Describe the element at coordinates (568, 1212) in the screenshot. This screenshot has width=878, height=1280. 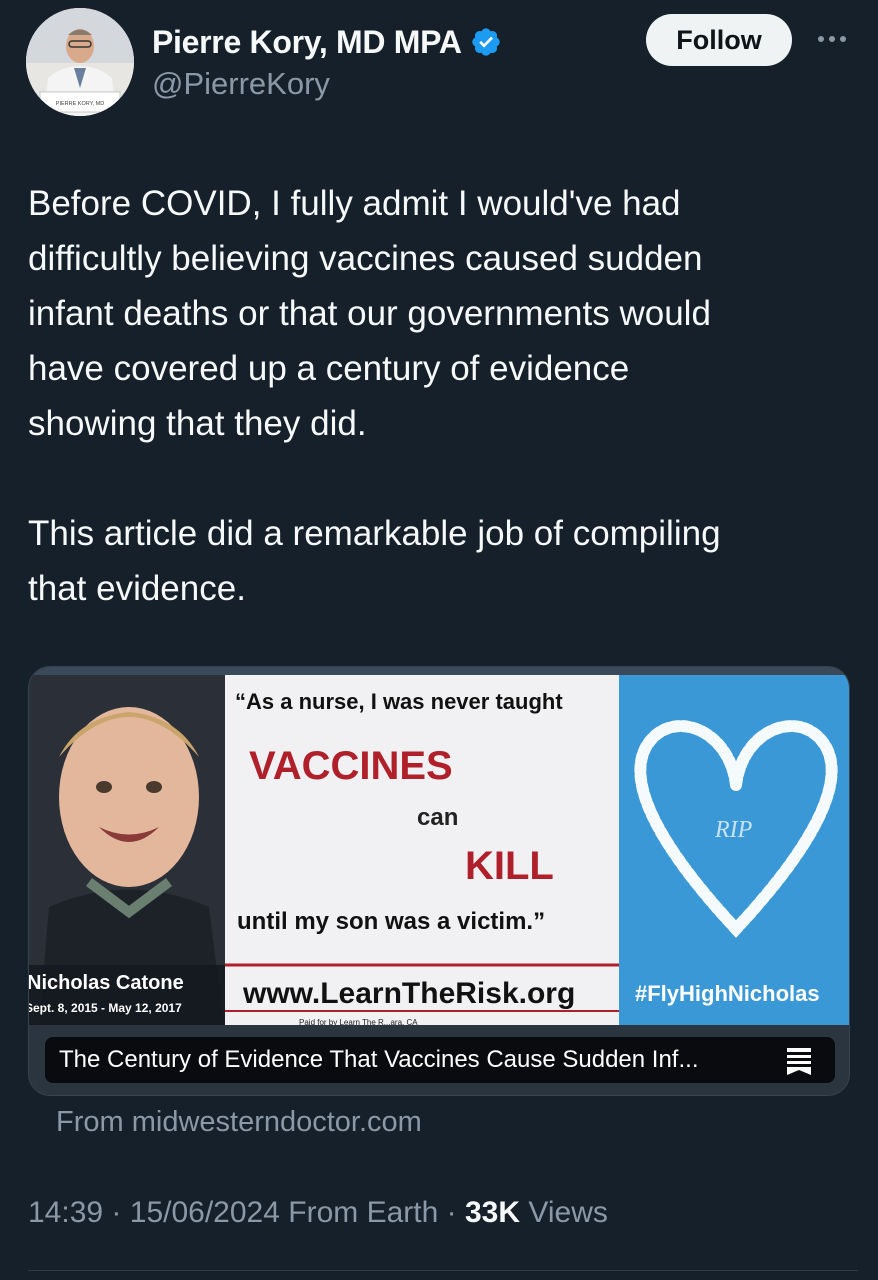
I see `views-label: Views` at that location.